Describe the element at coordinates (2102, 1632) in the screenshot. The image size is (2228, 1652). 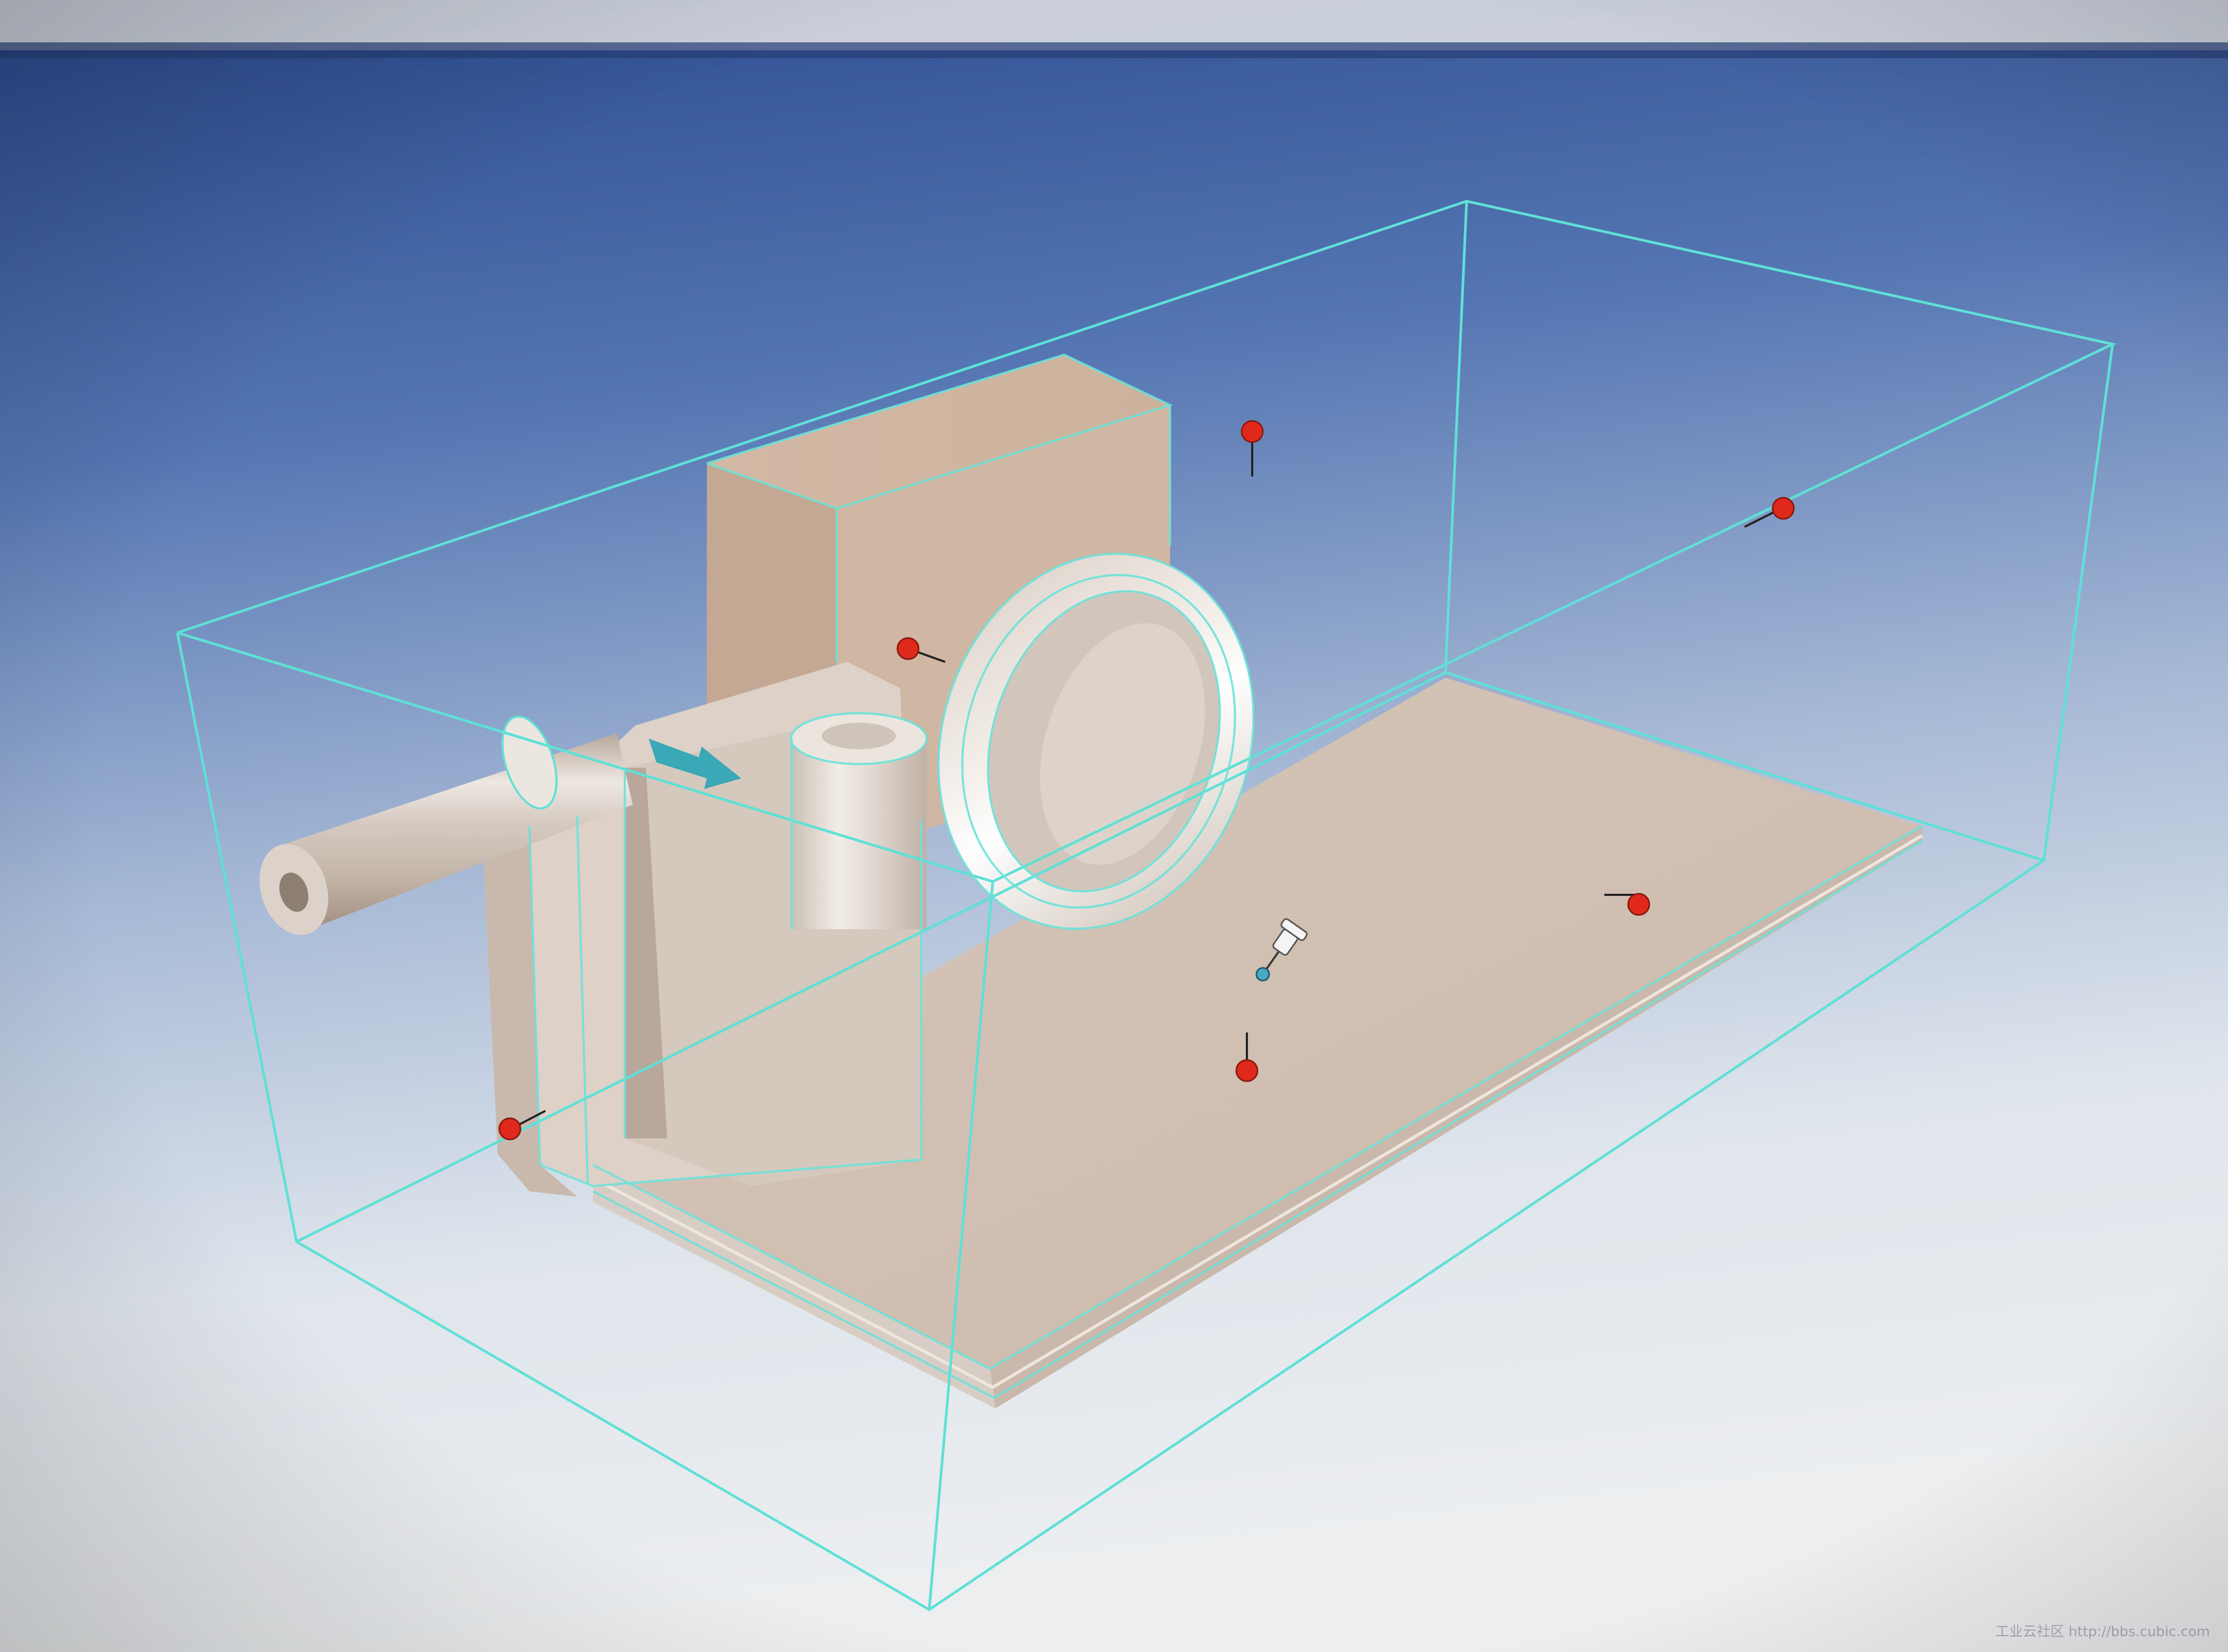
I see `watermark-text: 工业云社区 http://bbs.cubic.com` at that location.